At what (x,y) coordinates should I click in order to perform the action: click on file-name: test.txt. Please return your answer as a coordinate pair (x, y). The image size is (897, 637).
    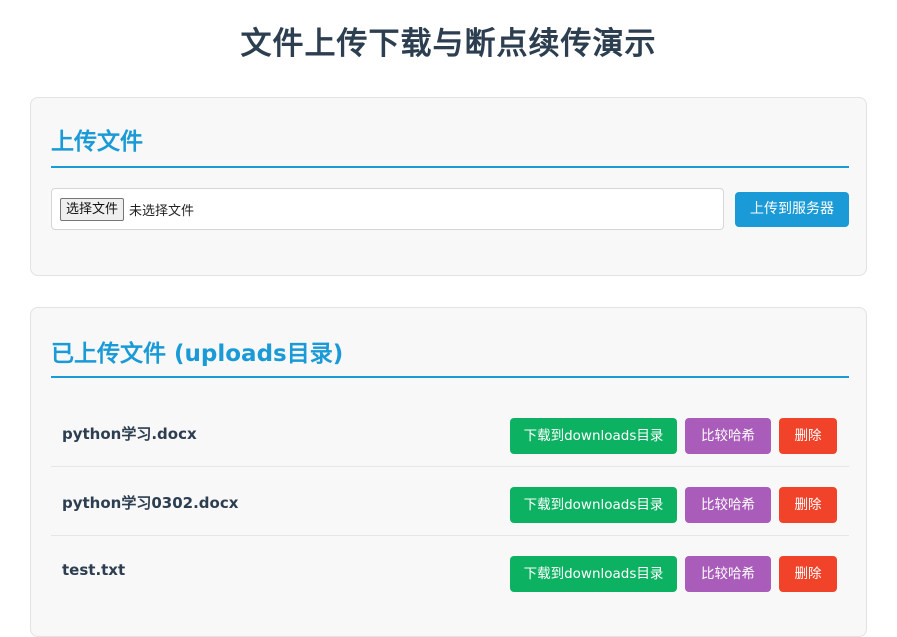
    Looking at the image, I should click on (94, 570).